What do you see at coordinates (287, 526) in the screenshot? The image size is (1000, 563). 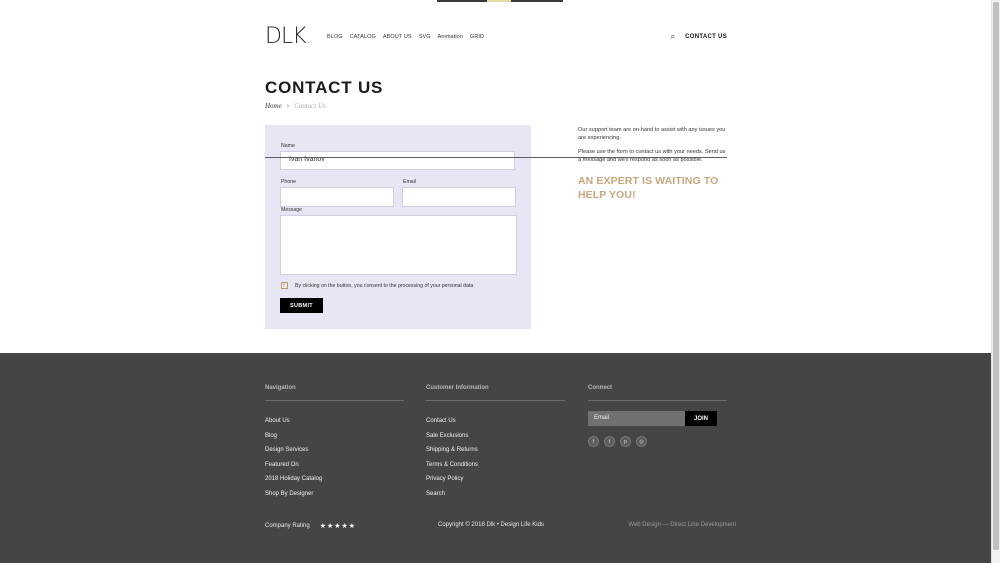 I see `rating-label: Company Rating` at bounding box center [287, 526].